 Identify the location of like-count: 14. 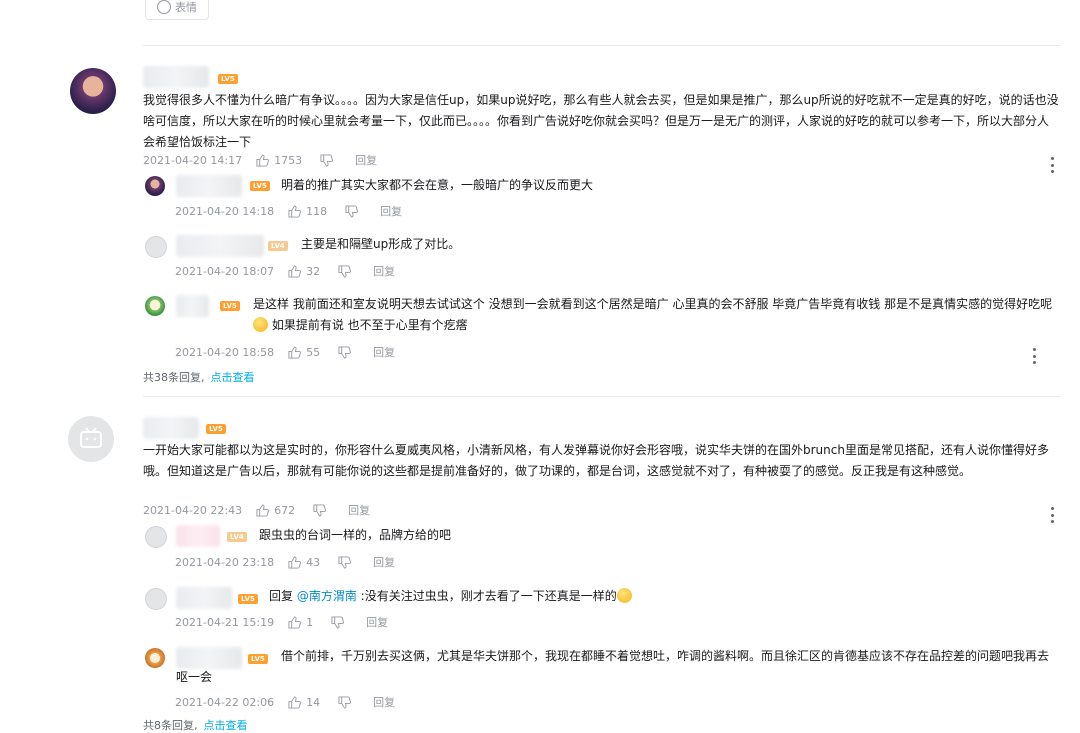
(313, 702).